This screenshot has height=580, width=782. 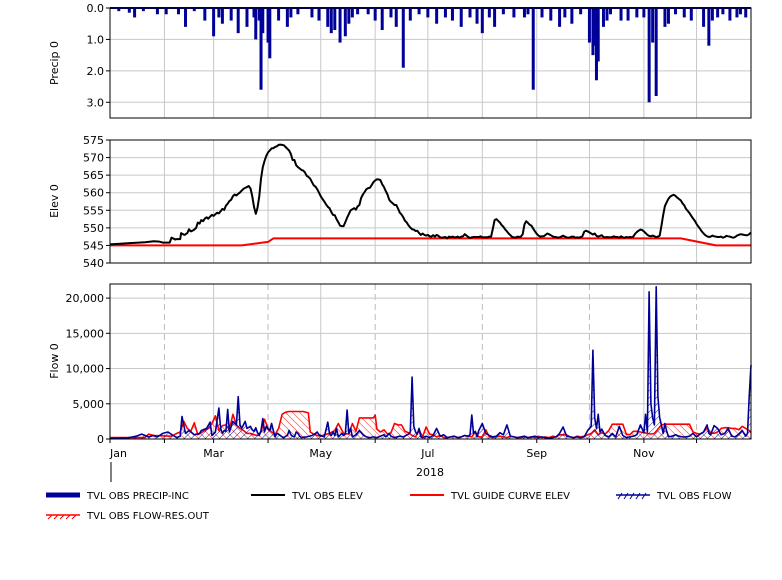 I want to click on elev-lines, so click(x=430, y=195).